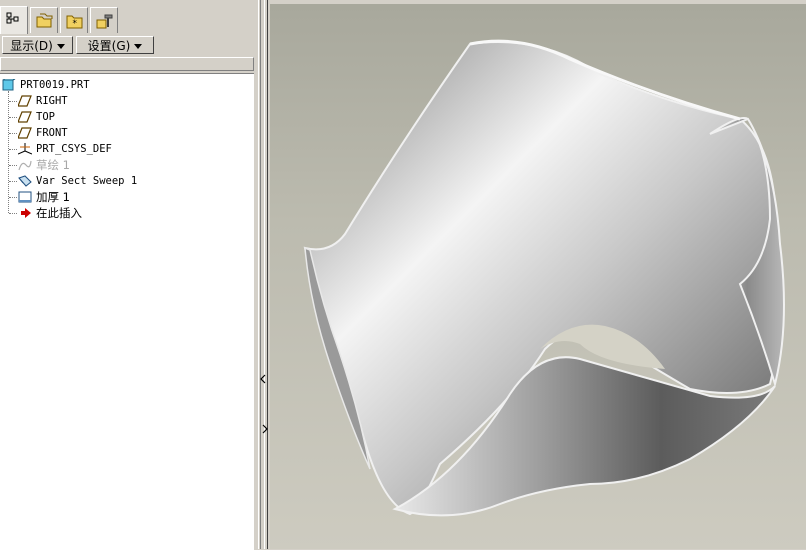 This screenshot has height=550, width=806. I want to click on tree-guide-line, so click(9, 152).